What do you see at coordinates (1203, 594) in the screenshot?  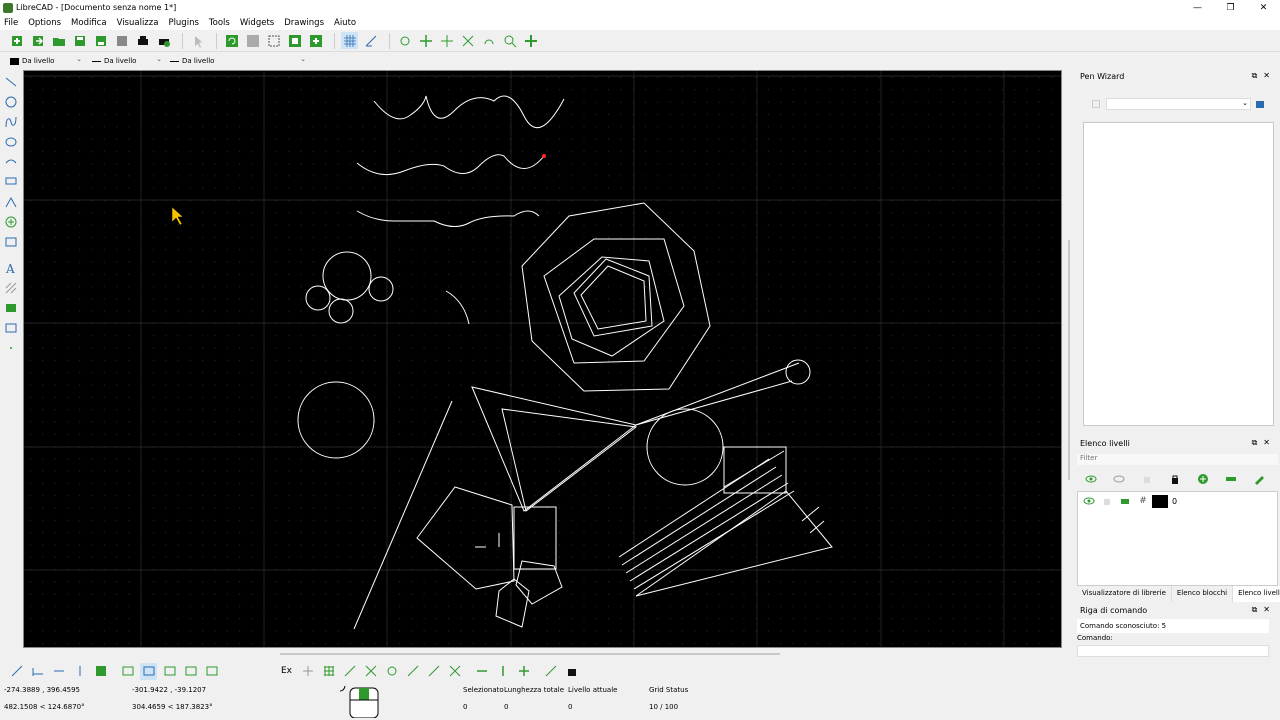 I see `tab-block-list: Elenco blocchi` at bounding box center [1203, 594].